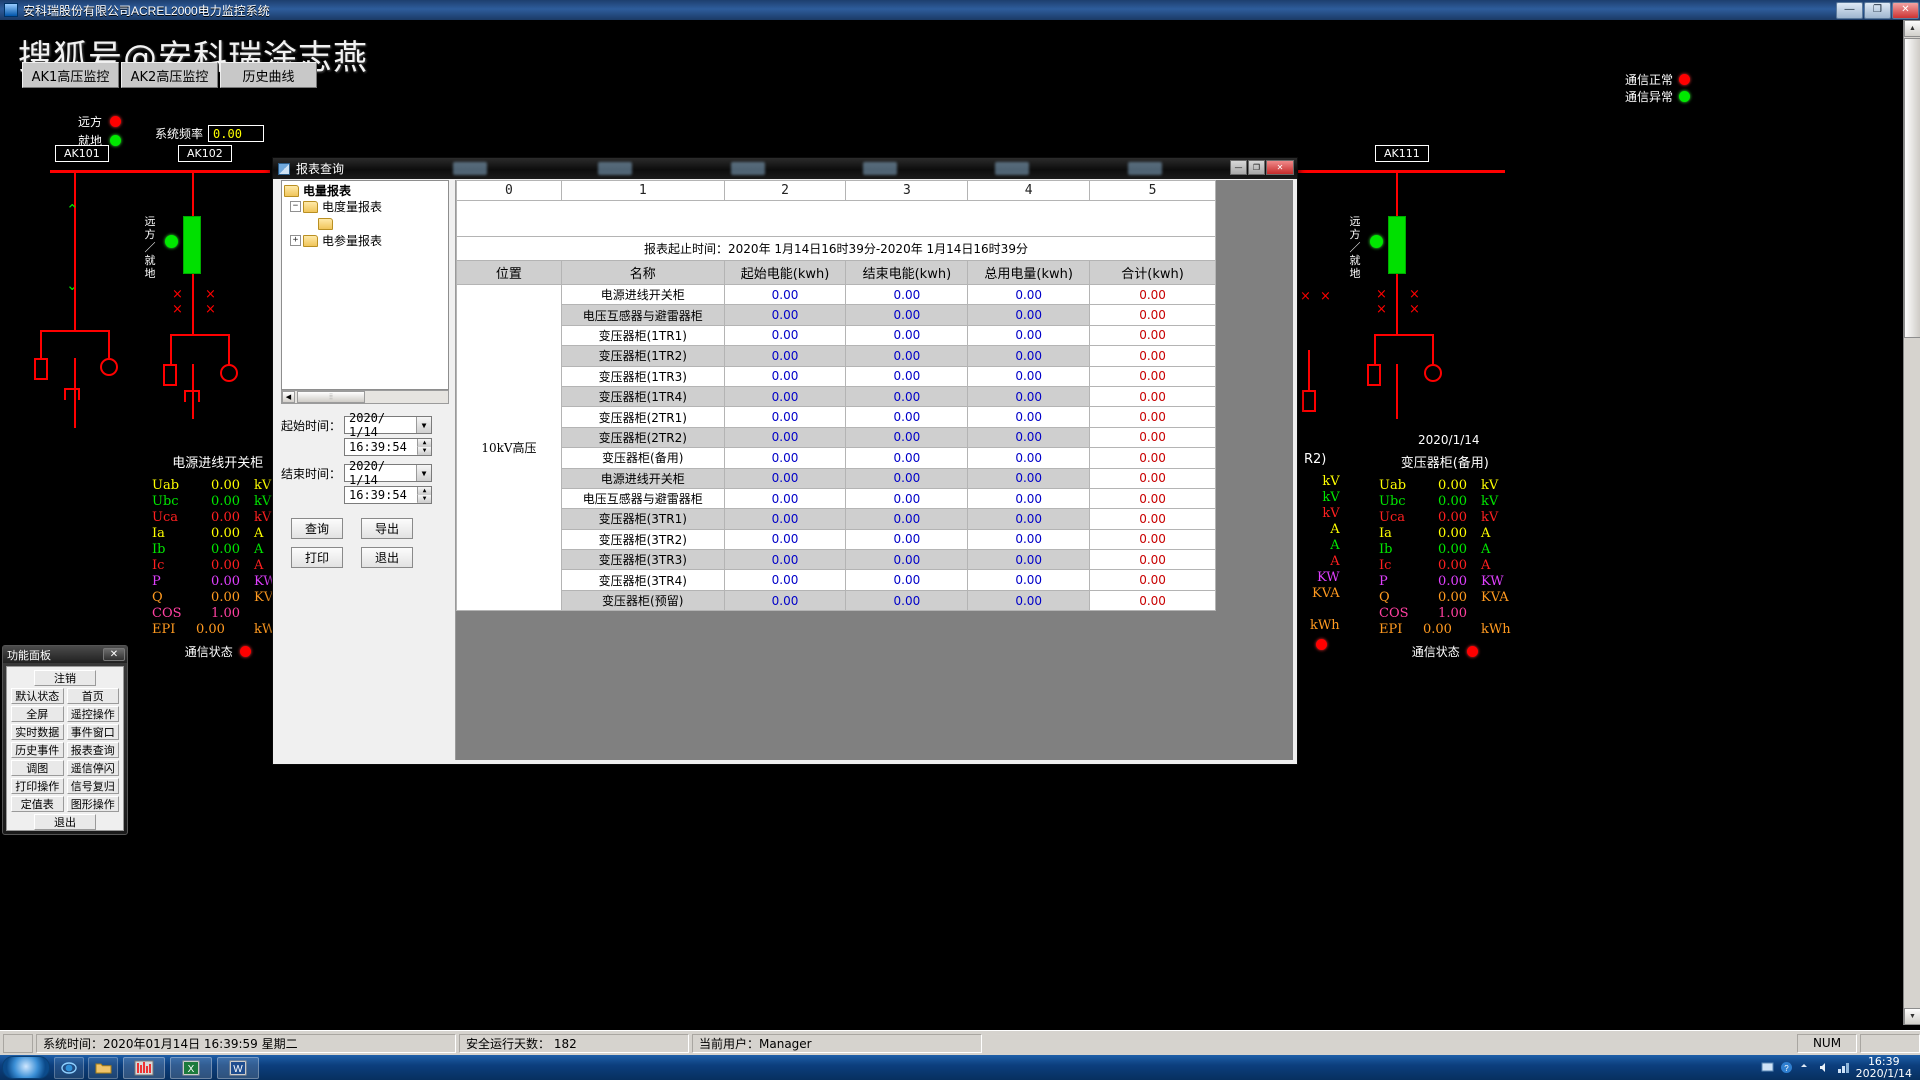 The width and height of the screenshot is (1920, 1080). I want to click on table-row: 变压器柜(3TR1) 0.00 0.00 0.00 0.00, so click(836, 519).